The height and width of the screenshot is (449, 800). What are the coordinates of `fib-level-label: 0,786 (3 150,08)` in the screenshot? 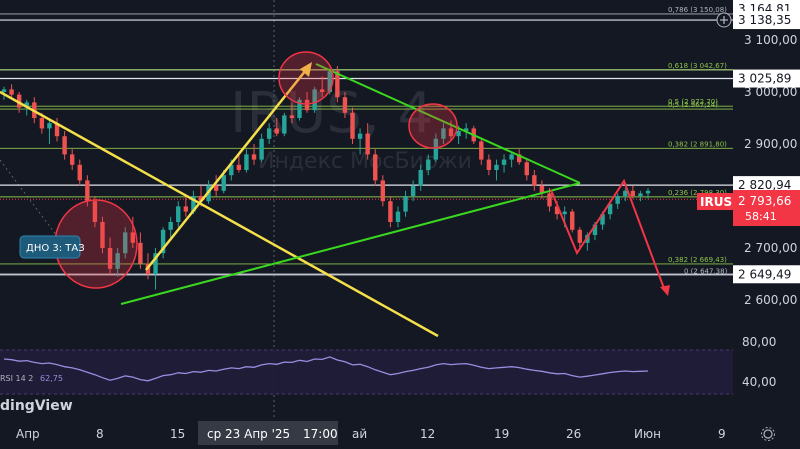 It's located at (697, 10).